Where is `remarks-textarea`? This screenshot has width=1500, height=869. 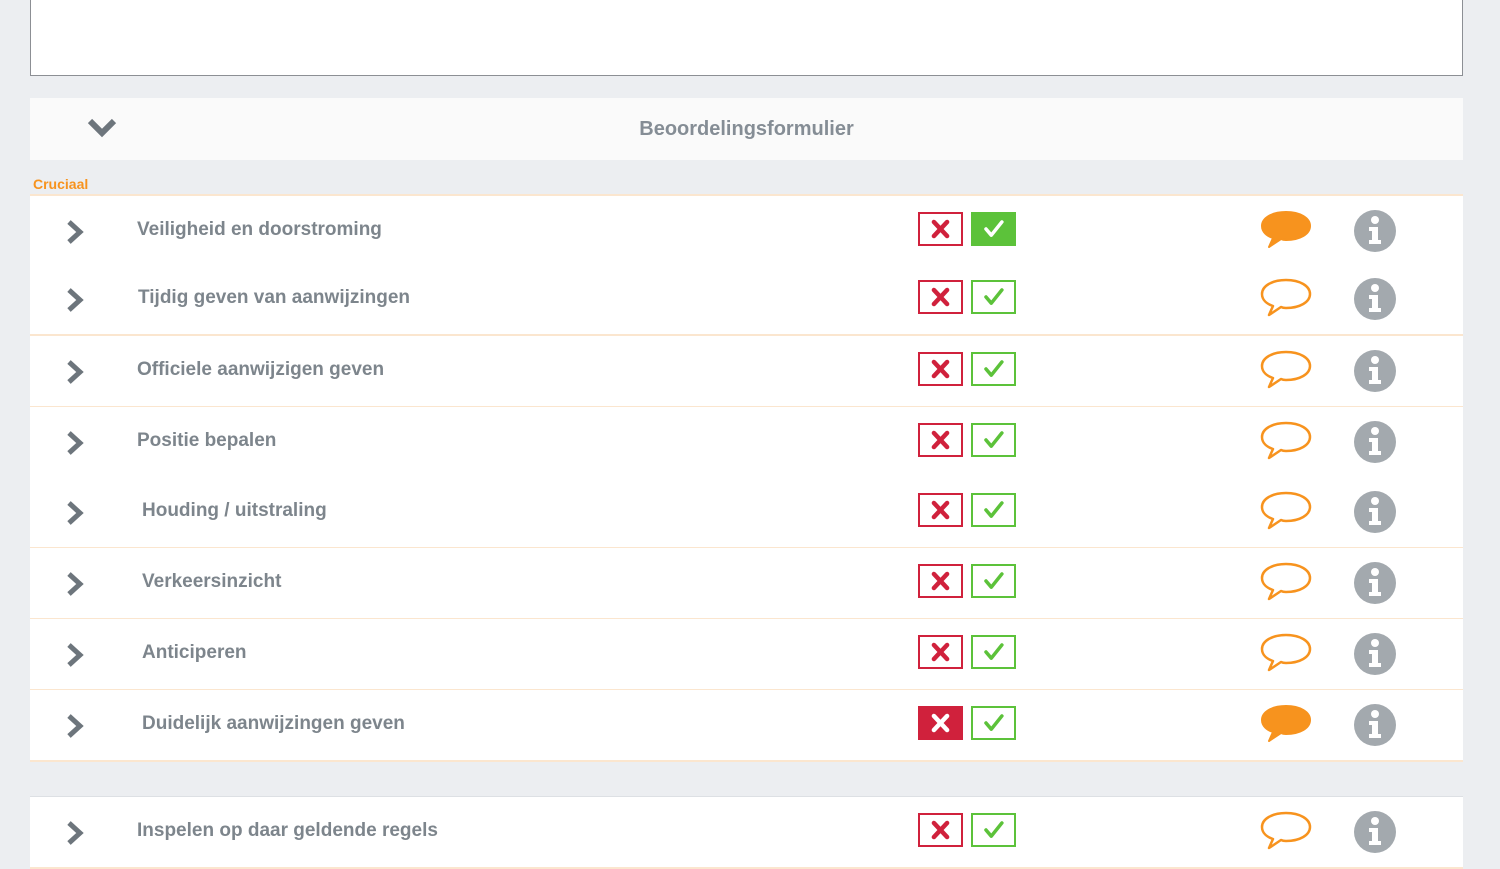 remarks-textarea is located at coordinates (746, 38).